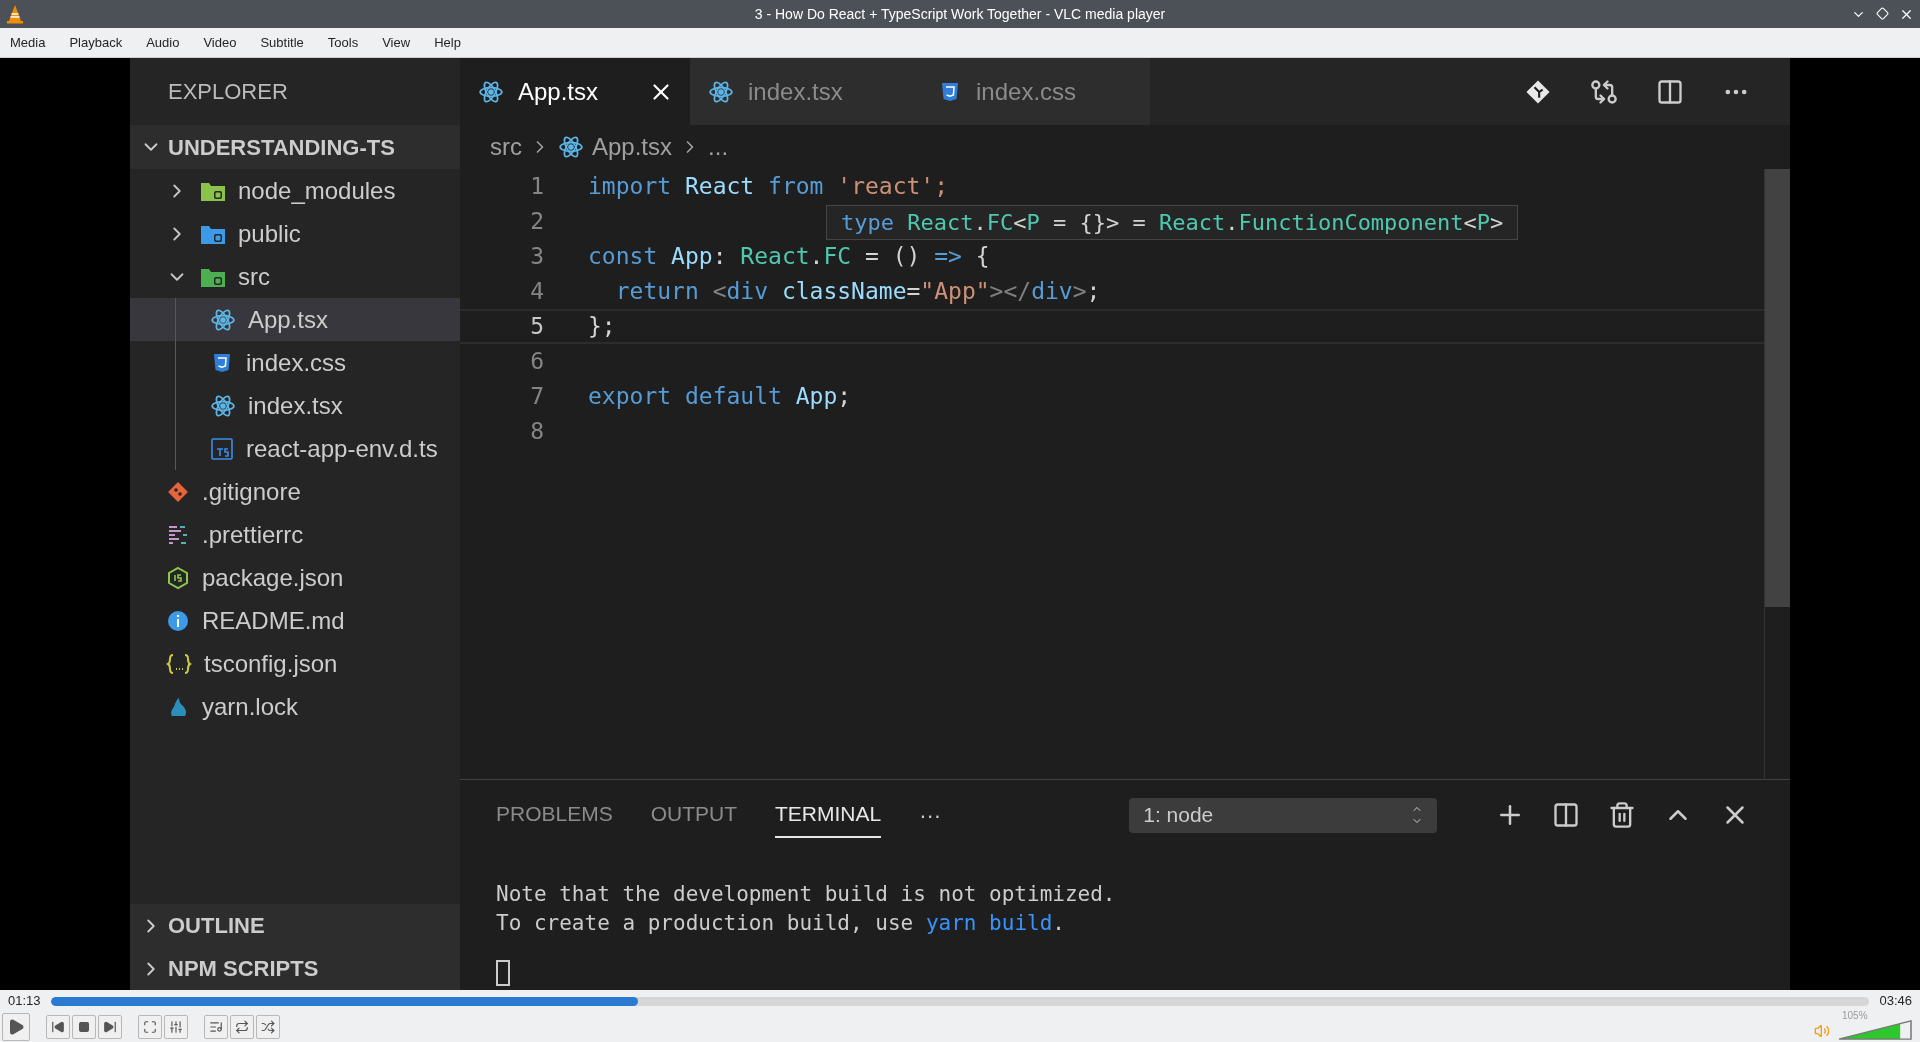 The image size is (1920, 1042). I want to click on ts-file-icon, so click(222, 448).